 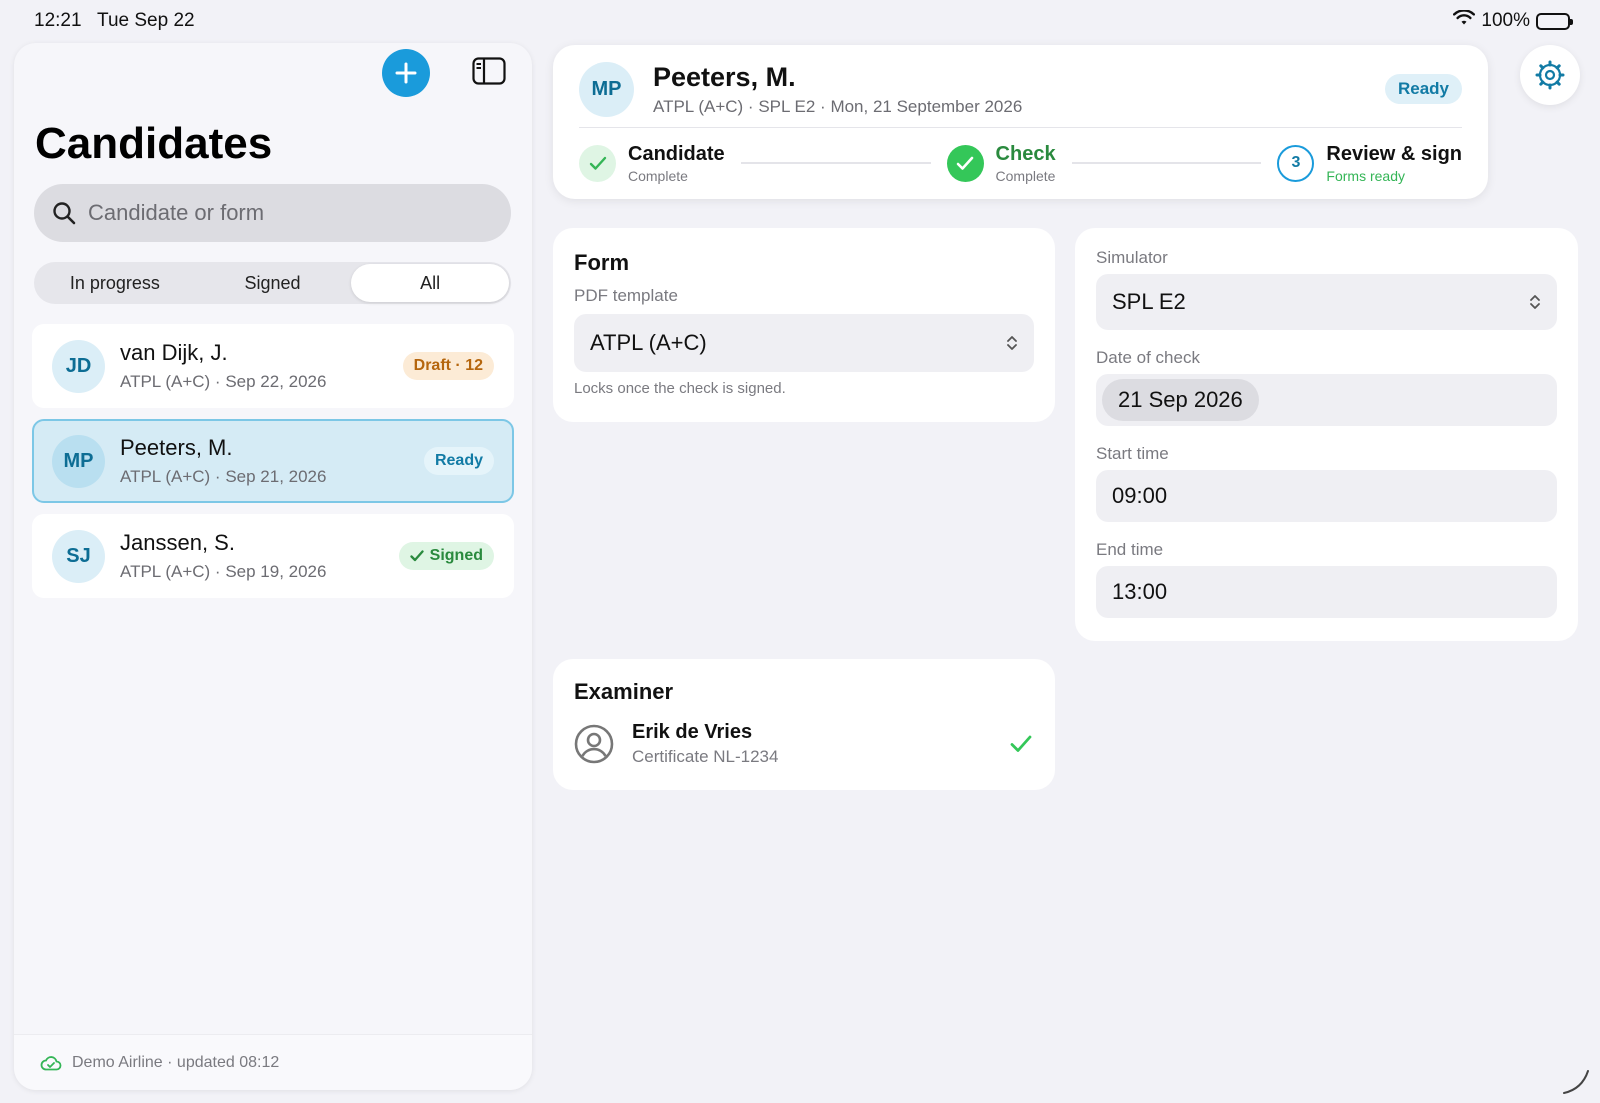 What do you see at coordinates (176, 447) in the screenshot?
I see `candidate-name: Peeters, M.` at bounding box center [176, 447].